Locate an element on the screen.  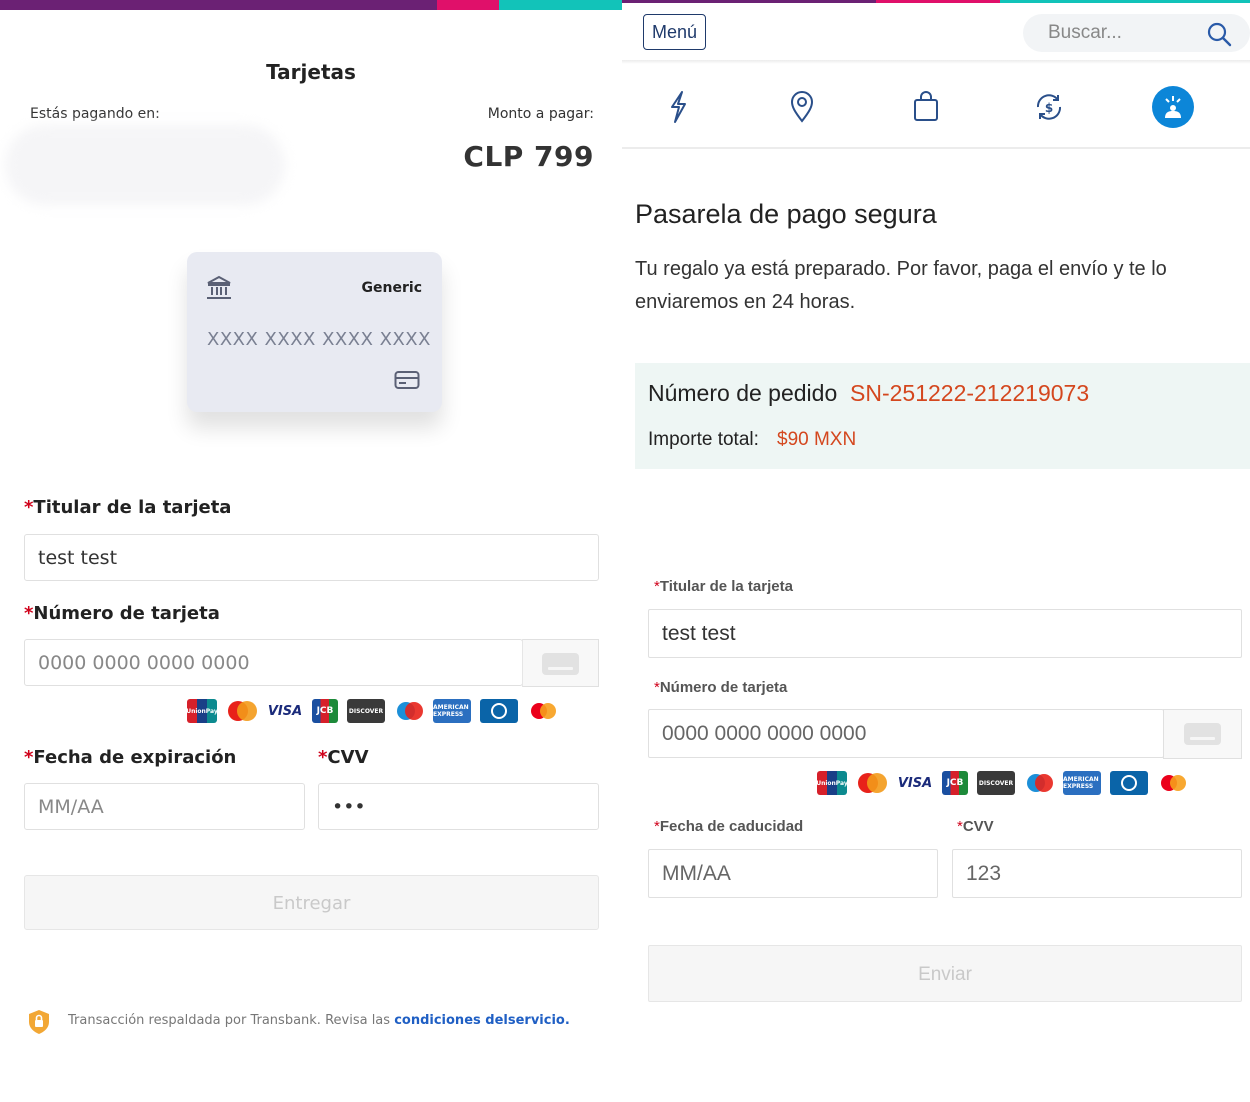
location-pin-icon is located at coordinates (802, 107).